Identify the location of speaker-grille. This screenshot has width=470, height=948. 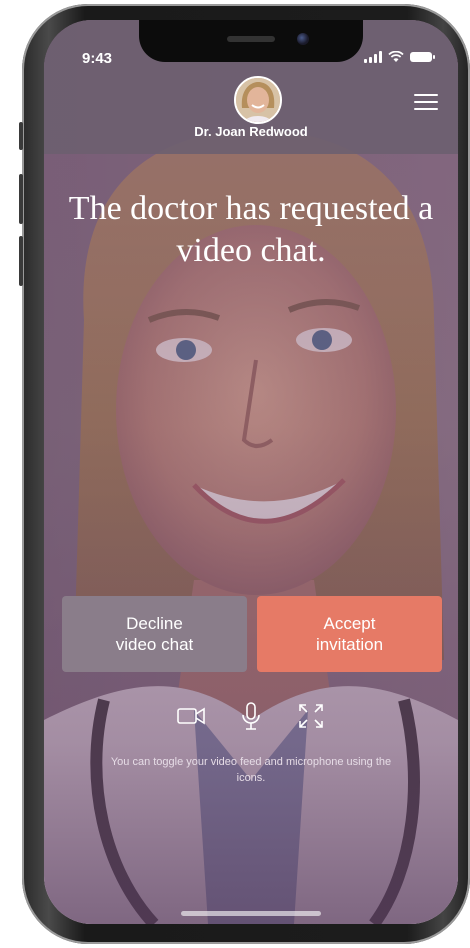
(251, 39).